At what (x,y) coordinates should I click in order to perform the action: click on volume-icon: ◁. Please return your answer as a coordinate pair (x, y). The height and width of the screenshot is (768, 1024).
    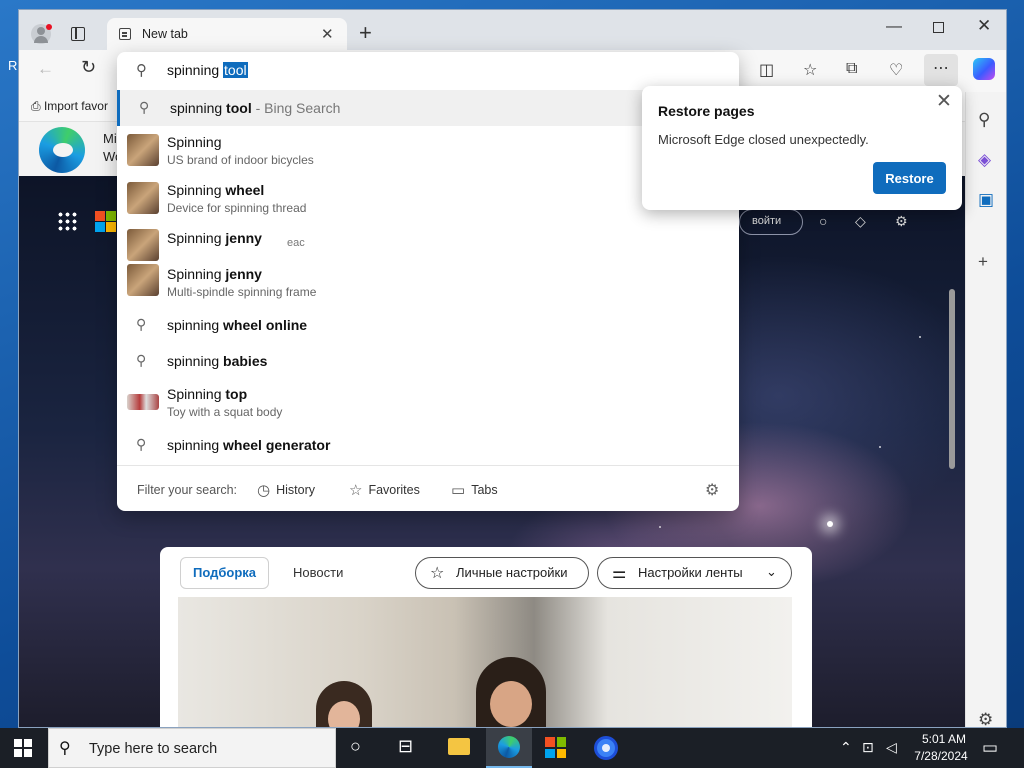
    Looking at the image, I should click on (891, 747).